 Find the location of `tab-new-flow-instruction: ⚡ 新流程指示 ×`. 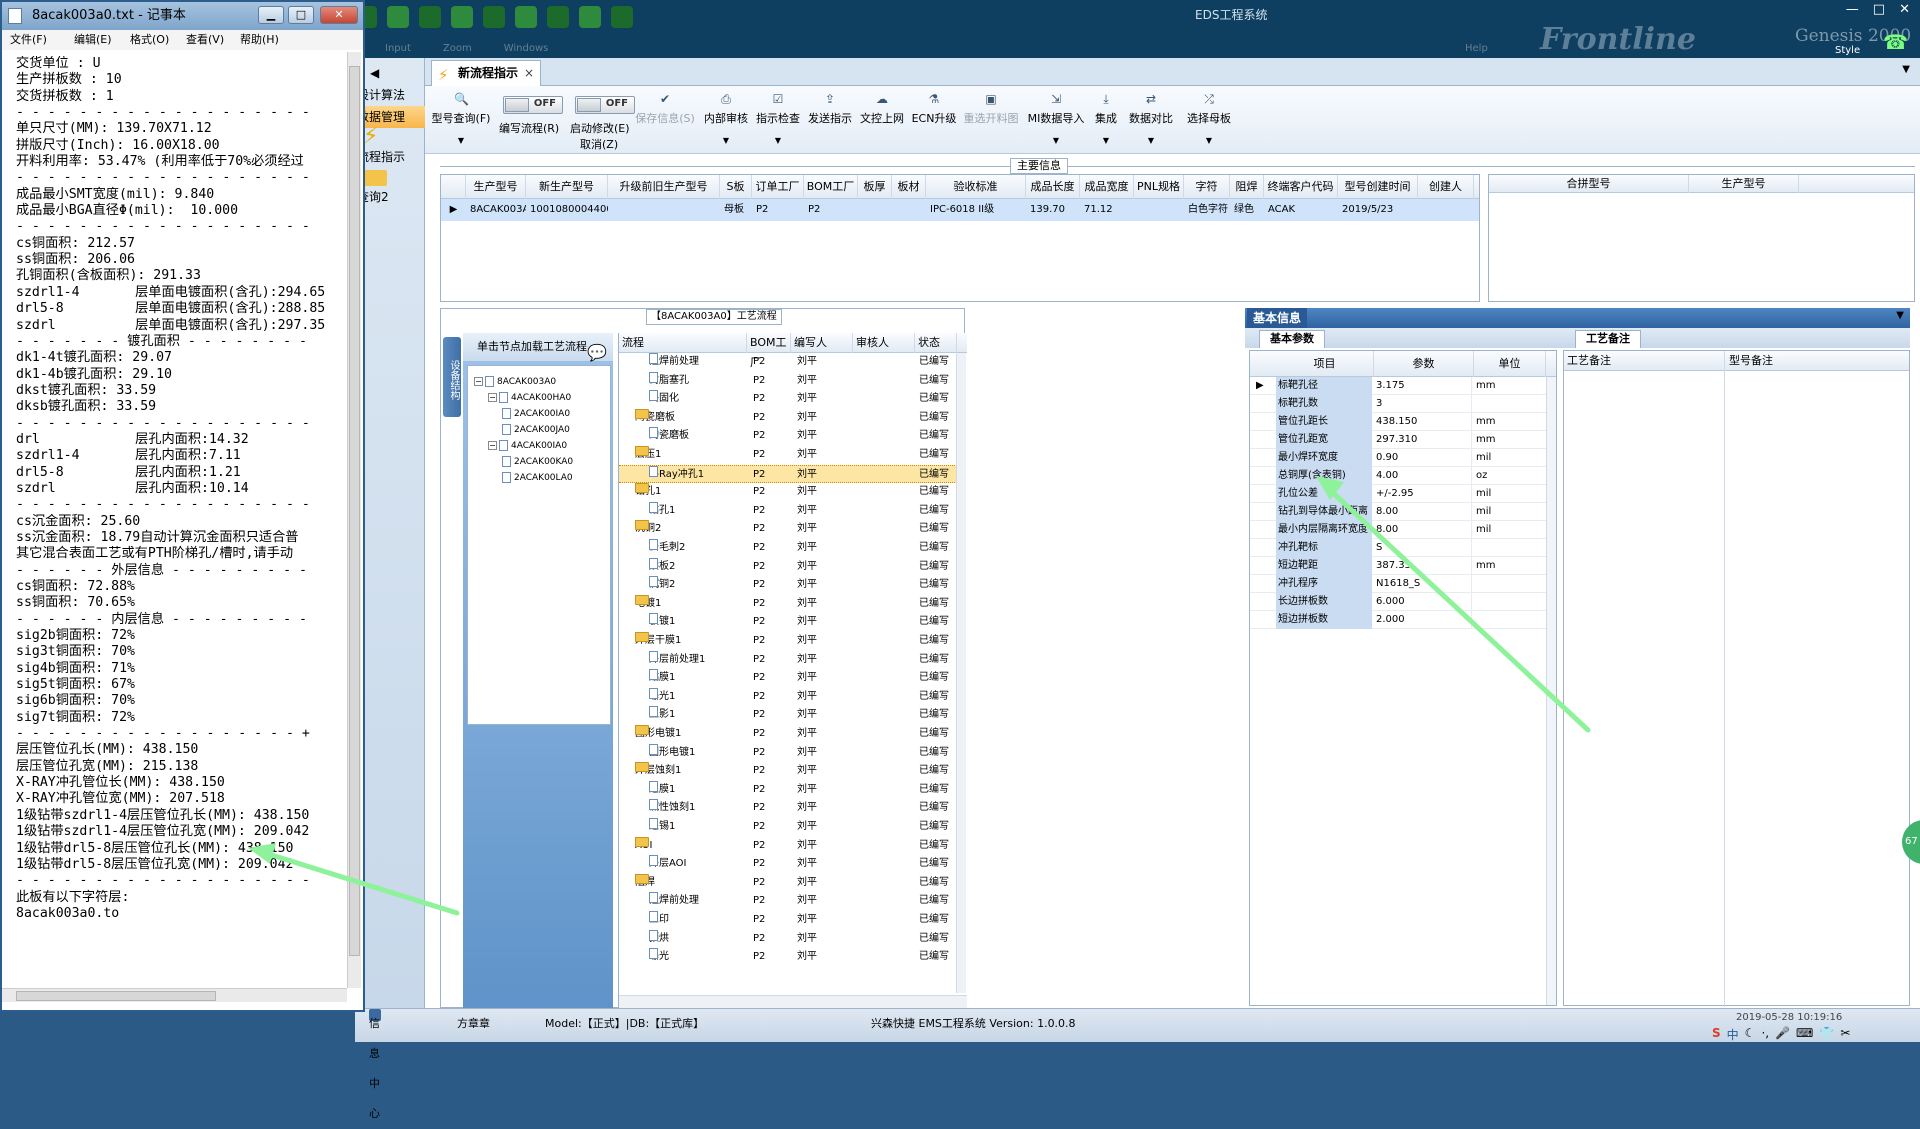

tab-new-flow-instruction: ⚡ 新流程指示 × is located at coordinates (486, 73).